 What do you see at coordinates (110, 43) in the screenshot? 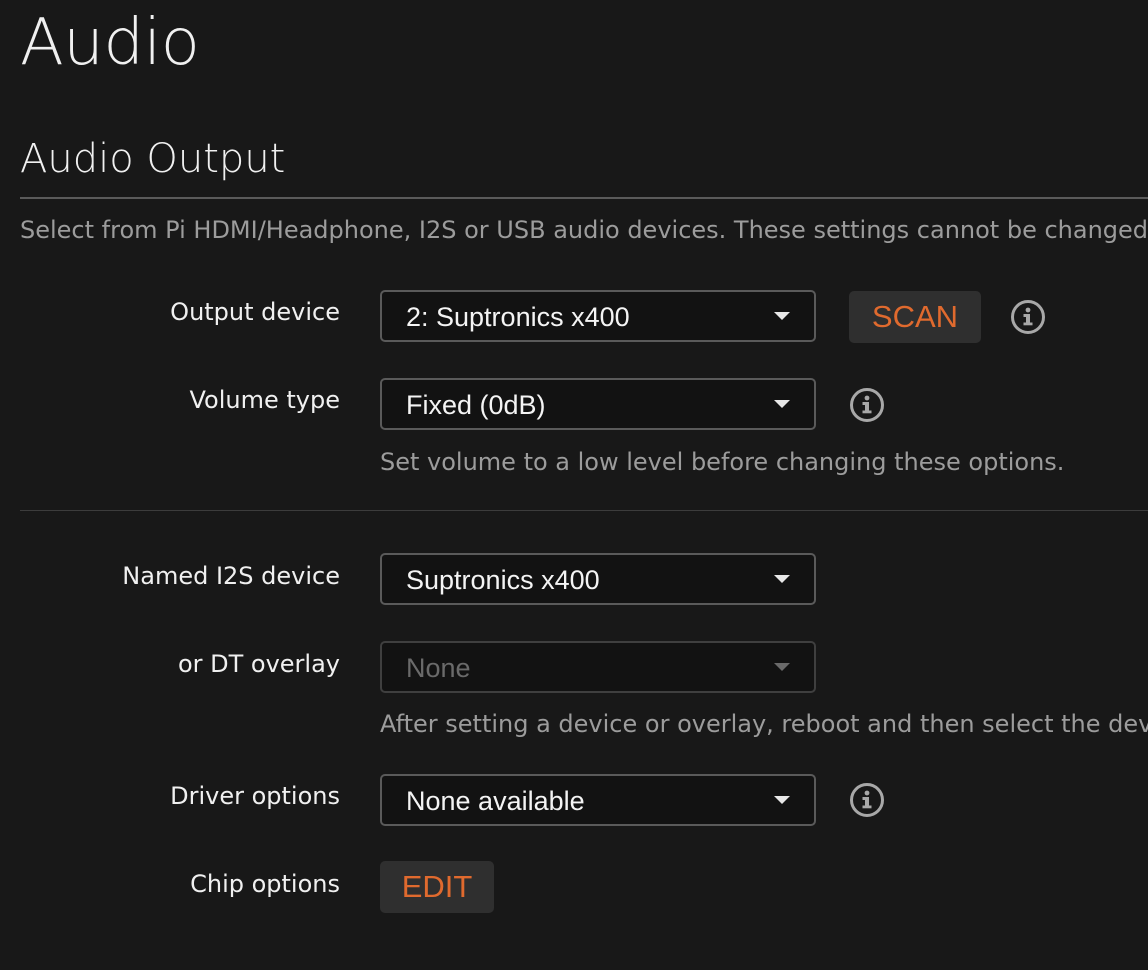
I see `page-title: Audio` at bounding box center [110, 43].